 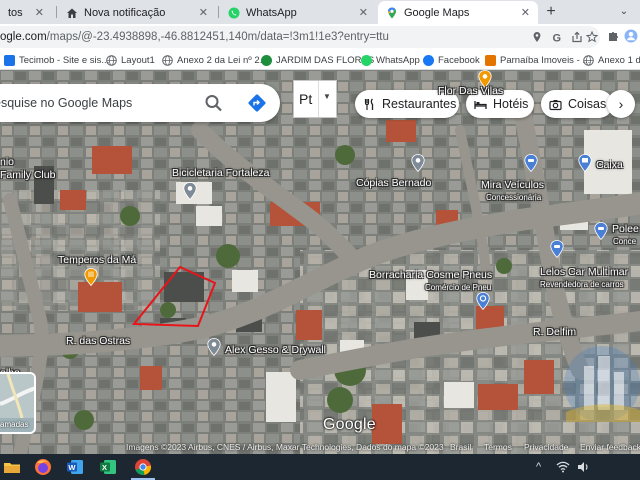 I want to click on bookmark-label: JARDIM DAS FLORES, so click(x=325, y=60).